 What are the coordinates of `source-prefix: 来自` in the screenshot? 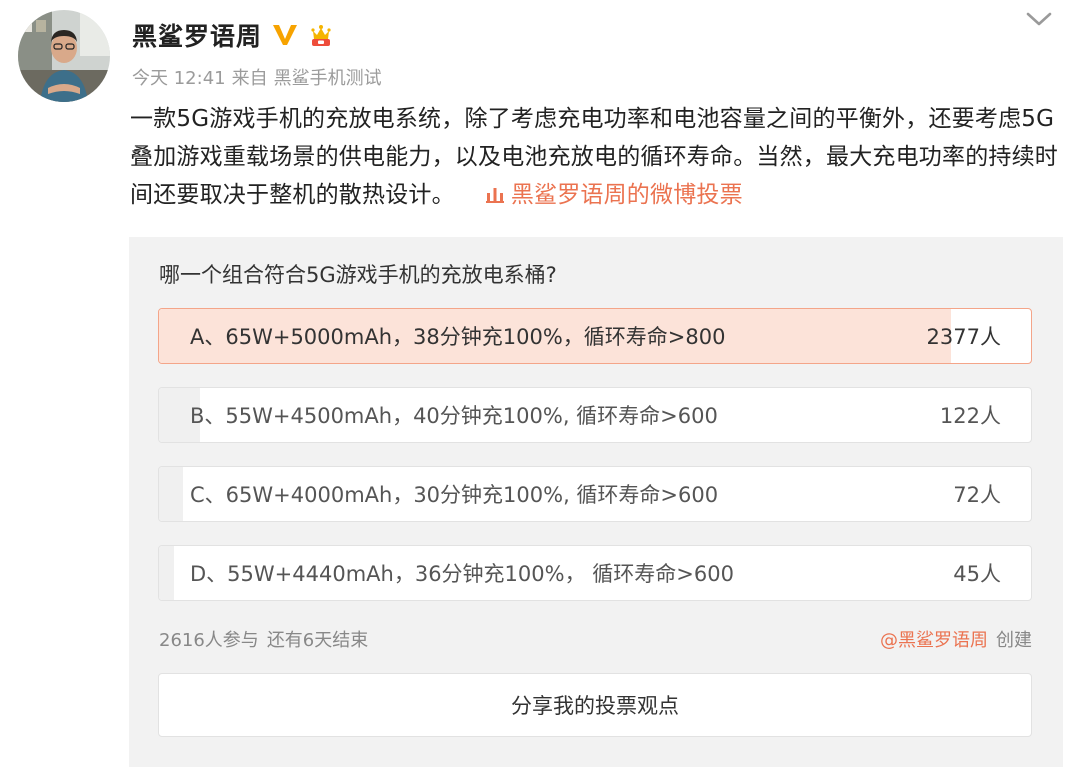 It's located at (249, 78).